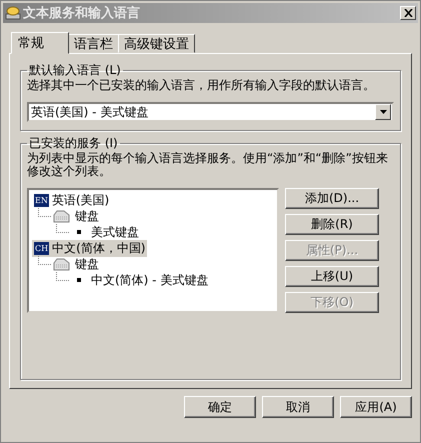  What do you see at coordinates (208, 165) in the screenshot?
I see `description: 为列表中显示的每个输入语言选择服务。使用“添加”和“删除”按钮来修改这个列表。` at bounding box center [208, 165].